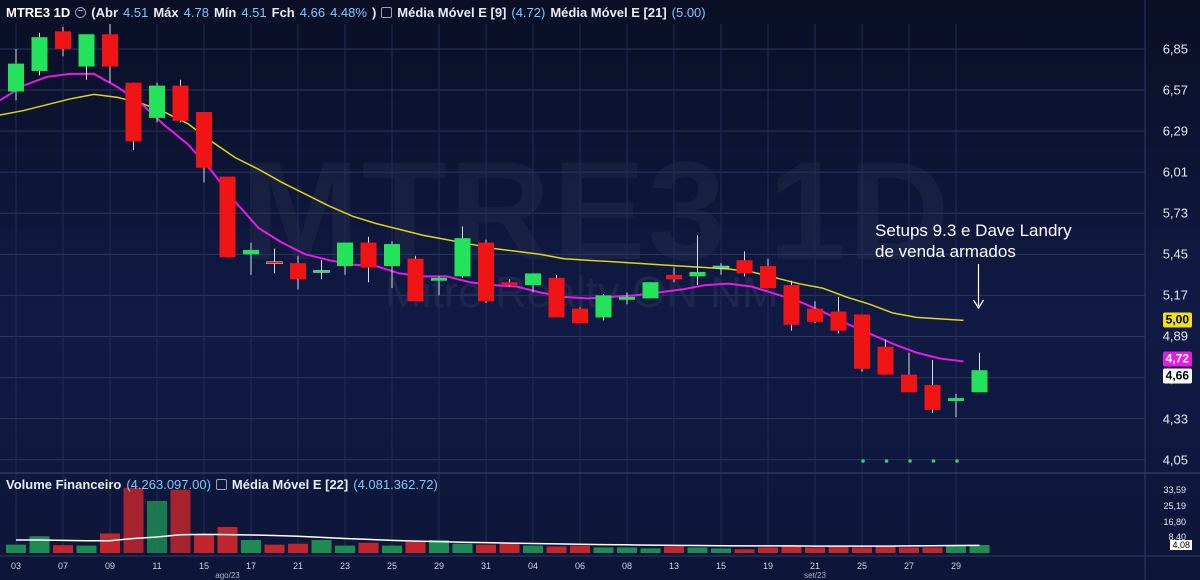  What do you see at coordinates (1175, 49) in the screenshot?
I see `price-tick-label: 6,85` at bounding box center [1175, 49].